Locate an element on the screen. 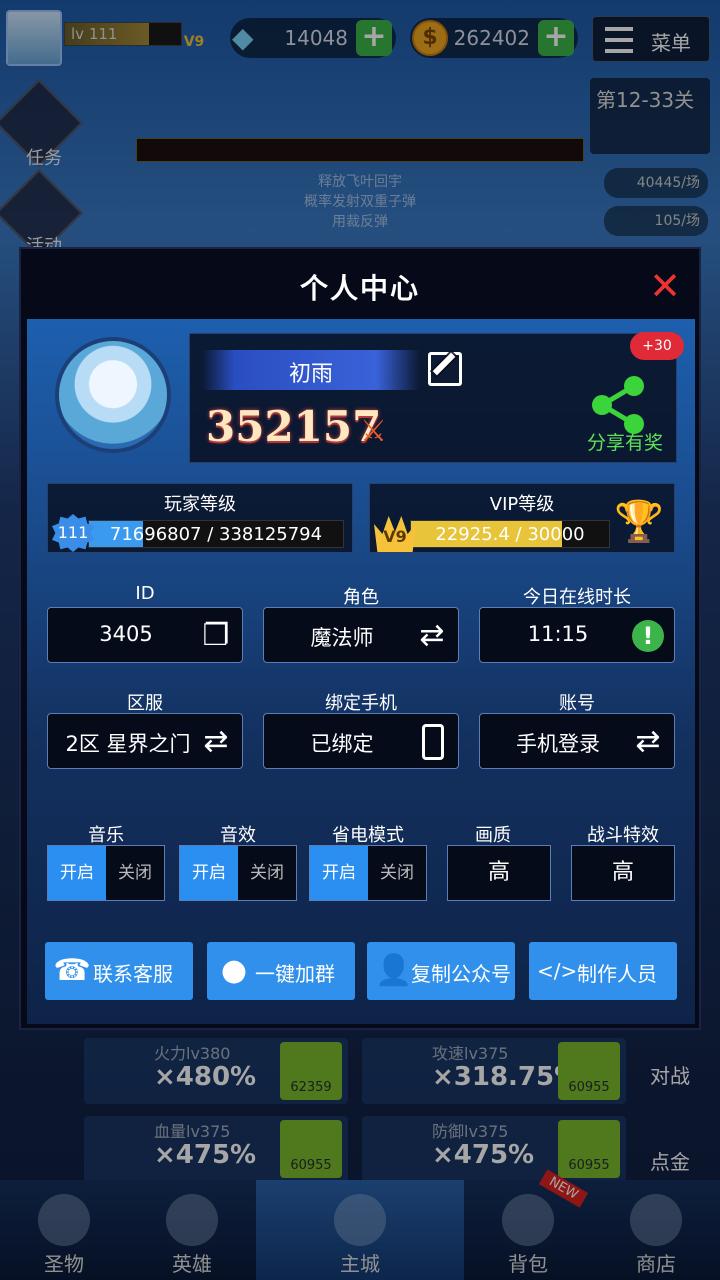 The width and height of the screenshot is (720, 1280). player-level-title: 玩家等级 is located at coordinates (200, 504).